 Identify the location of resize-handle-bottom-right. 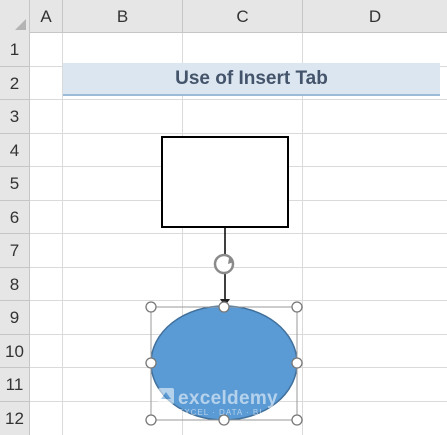
(297, 420).